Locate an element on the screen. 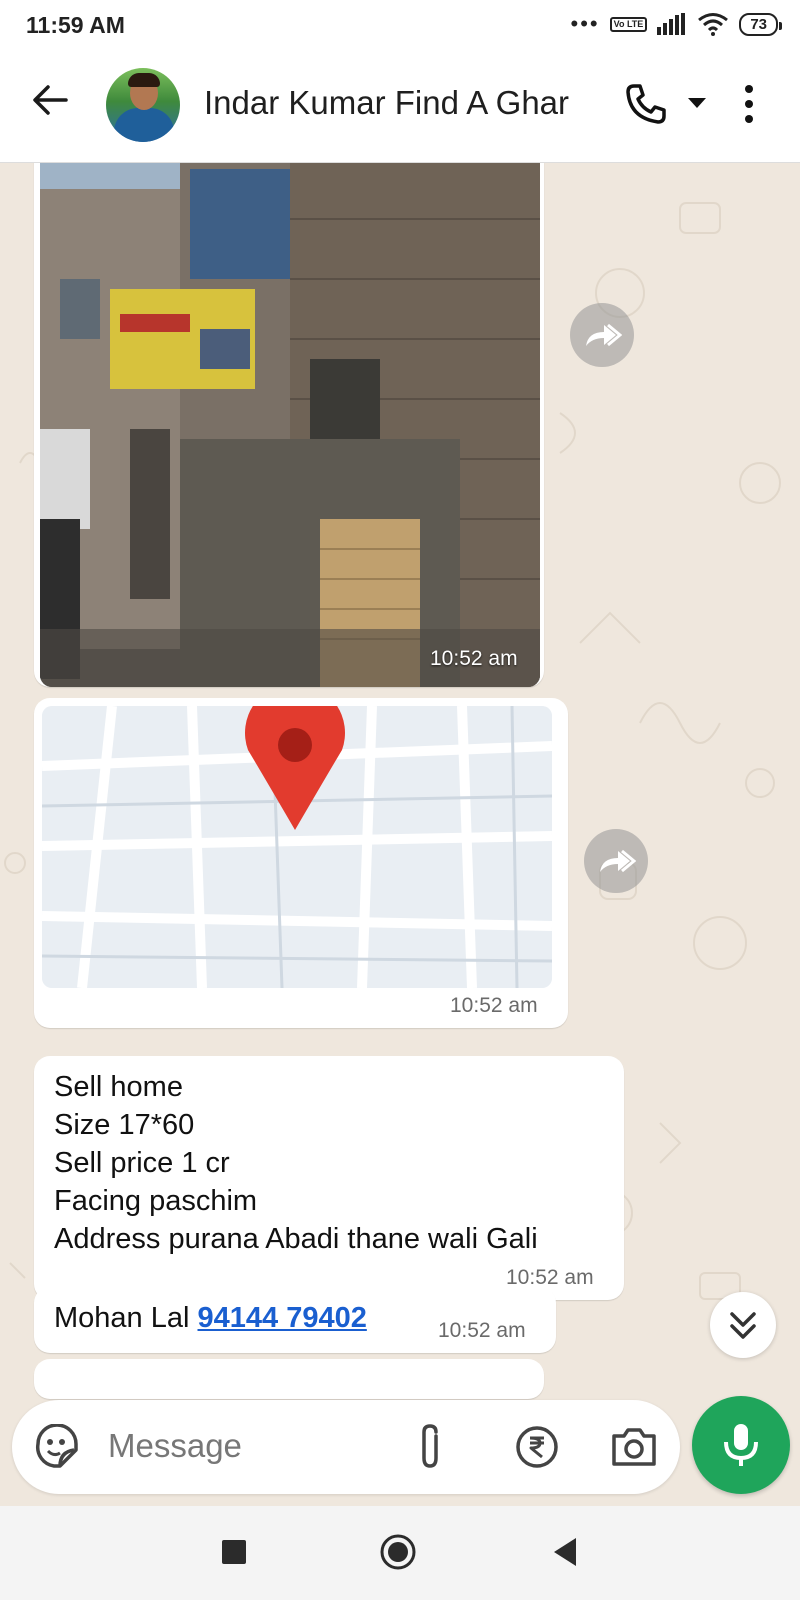 This screenshot has width=800, height=1600. chat-header: Indar Kumar Find A Ghar is located at coordinates (400, 106).